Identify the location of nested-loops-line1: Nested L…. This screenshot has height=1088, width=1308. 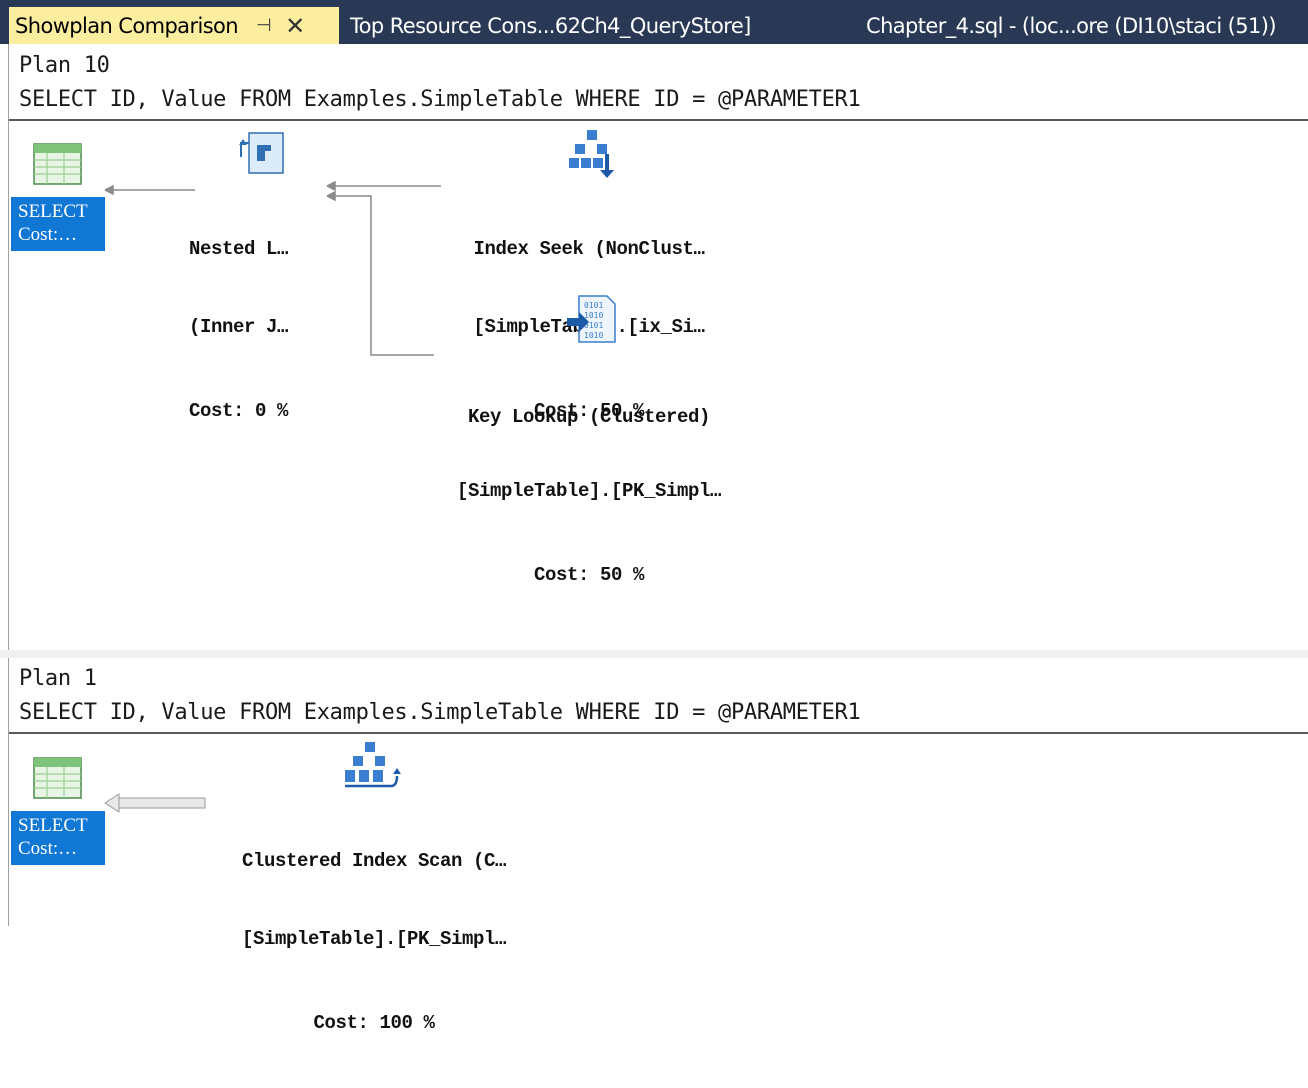
(239, 249).